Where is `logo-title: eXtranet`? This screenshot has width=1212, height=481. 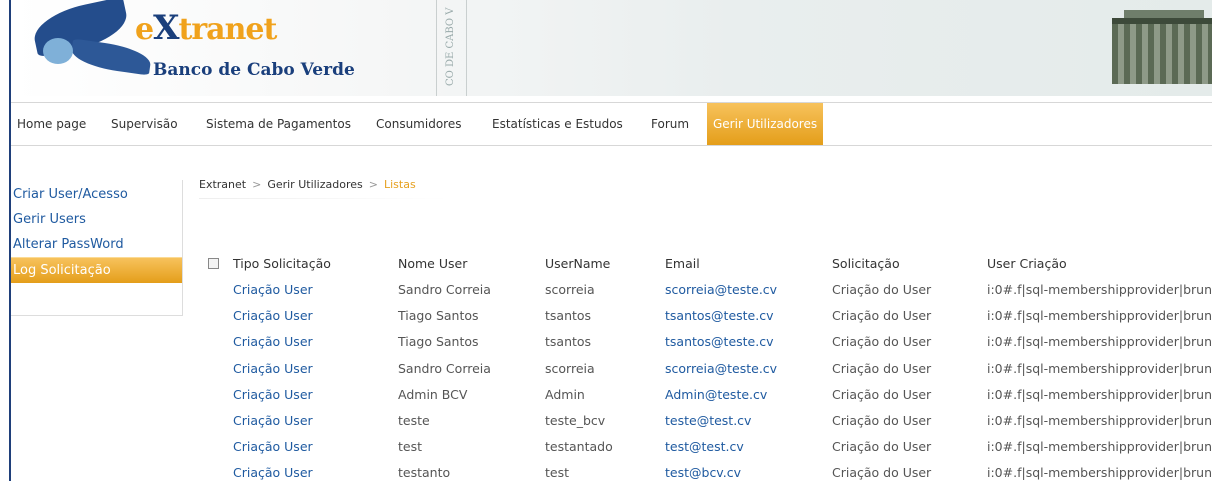
logo-title: eXtranet is located at coordinates (206, 28).